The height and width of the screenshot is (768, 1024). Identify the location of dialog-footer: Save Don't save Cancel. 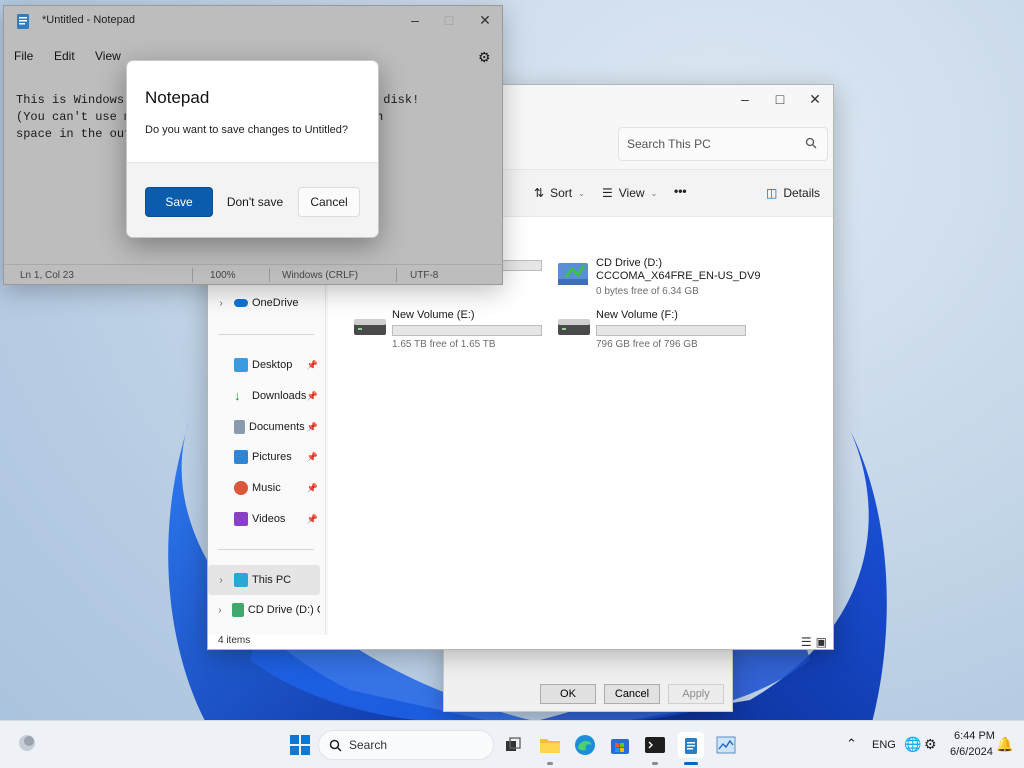
(252, 199).